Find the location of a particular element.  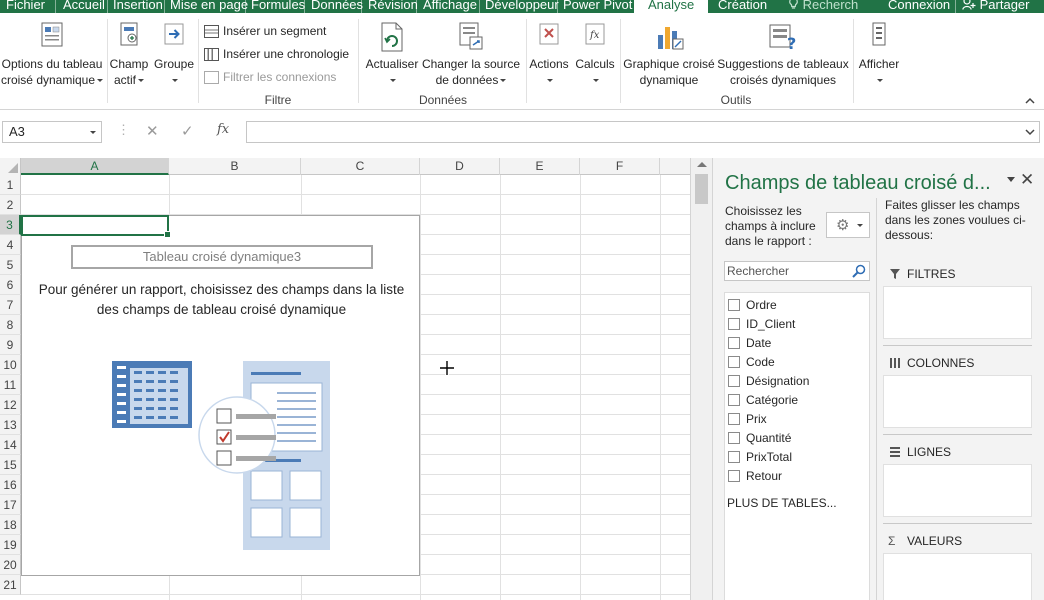

row-header: 3 is located at coordinates (10, 225).